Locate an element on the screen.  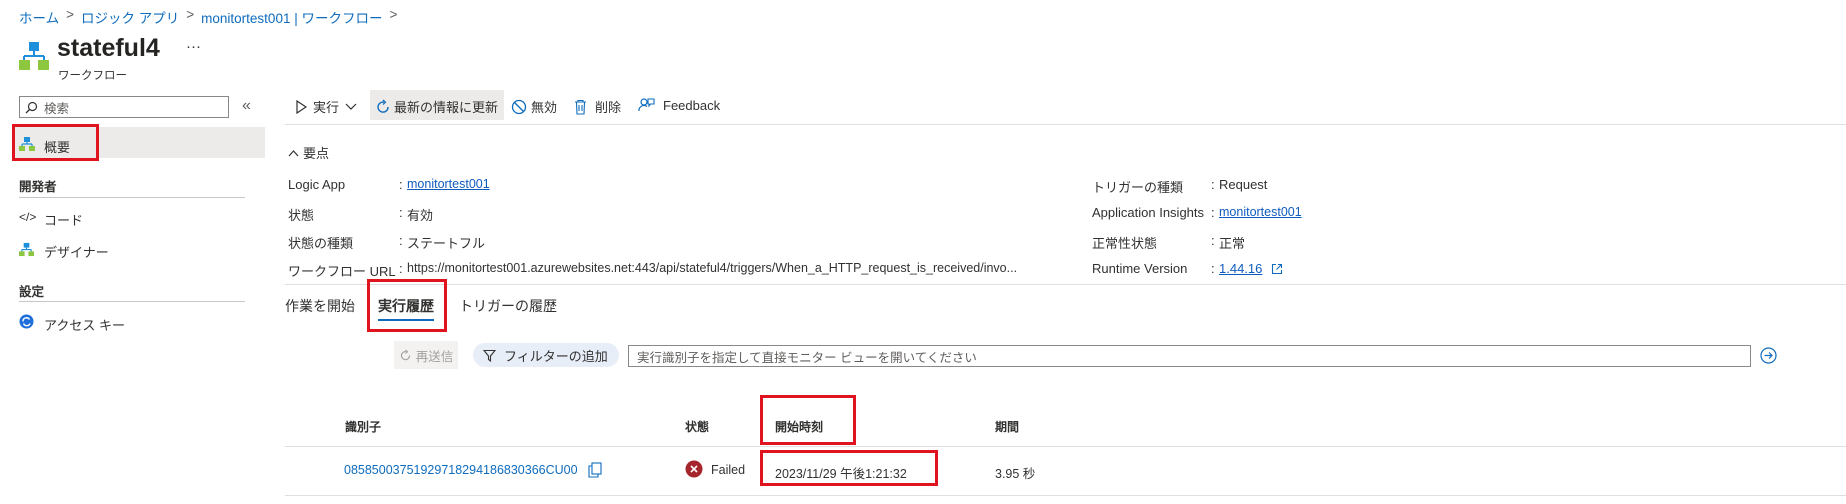
sidebar-item-designer: デザイナー is located at coordinates (76, 251).